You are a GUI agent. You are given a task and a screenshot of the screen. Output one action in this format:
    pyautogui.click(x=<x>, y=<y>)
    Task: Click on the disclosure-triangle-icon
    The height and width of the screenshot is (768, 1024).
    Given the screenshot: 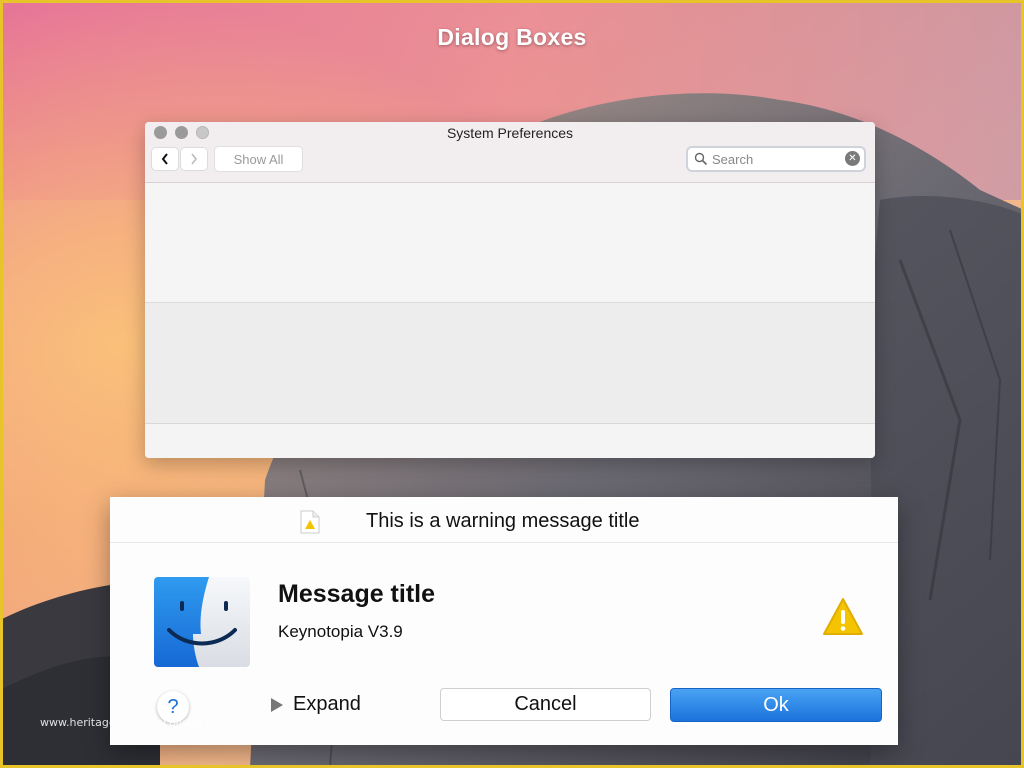 What is the action you would take?
    pyautogui.click(x=277, y=704)
    